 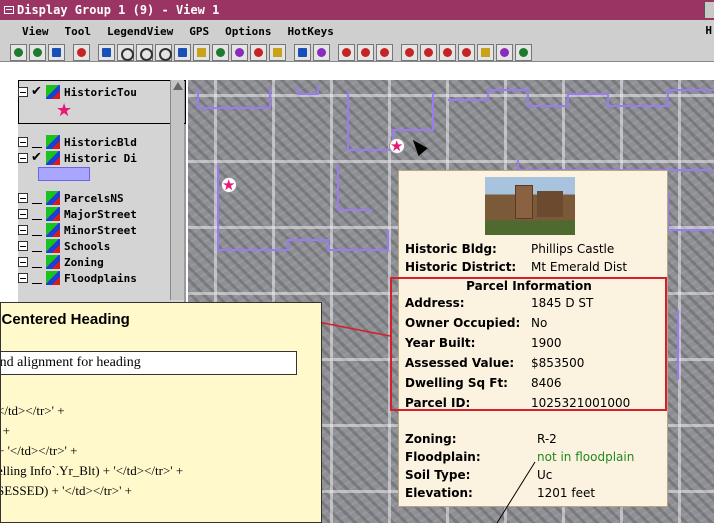 What do you see at coordinates (92, 470) in the screenshot?
I see `code-line: elling Info`.Yr_Blt) + '</td></tr>' +` at bounding box center [92, 470].